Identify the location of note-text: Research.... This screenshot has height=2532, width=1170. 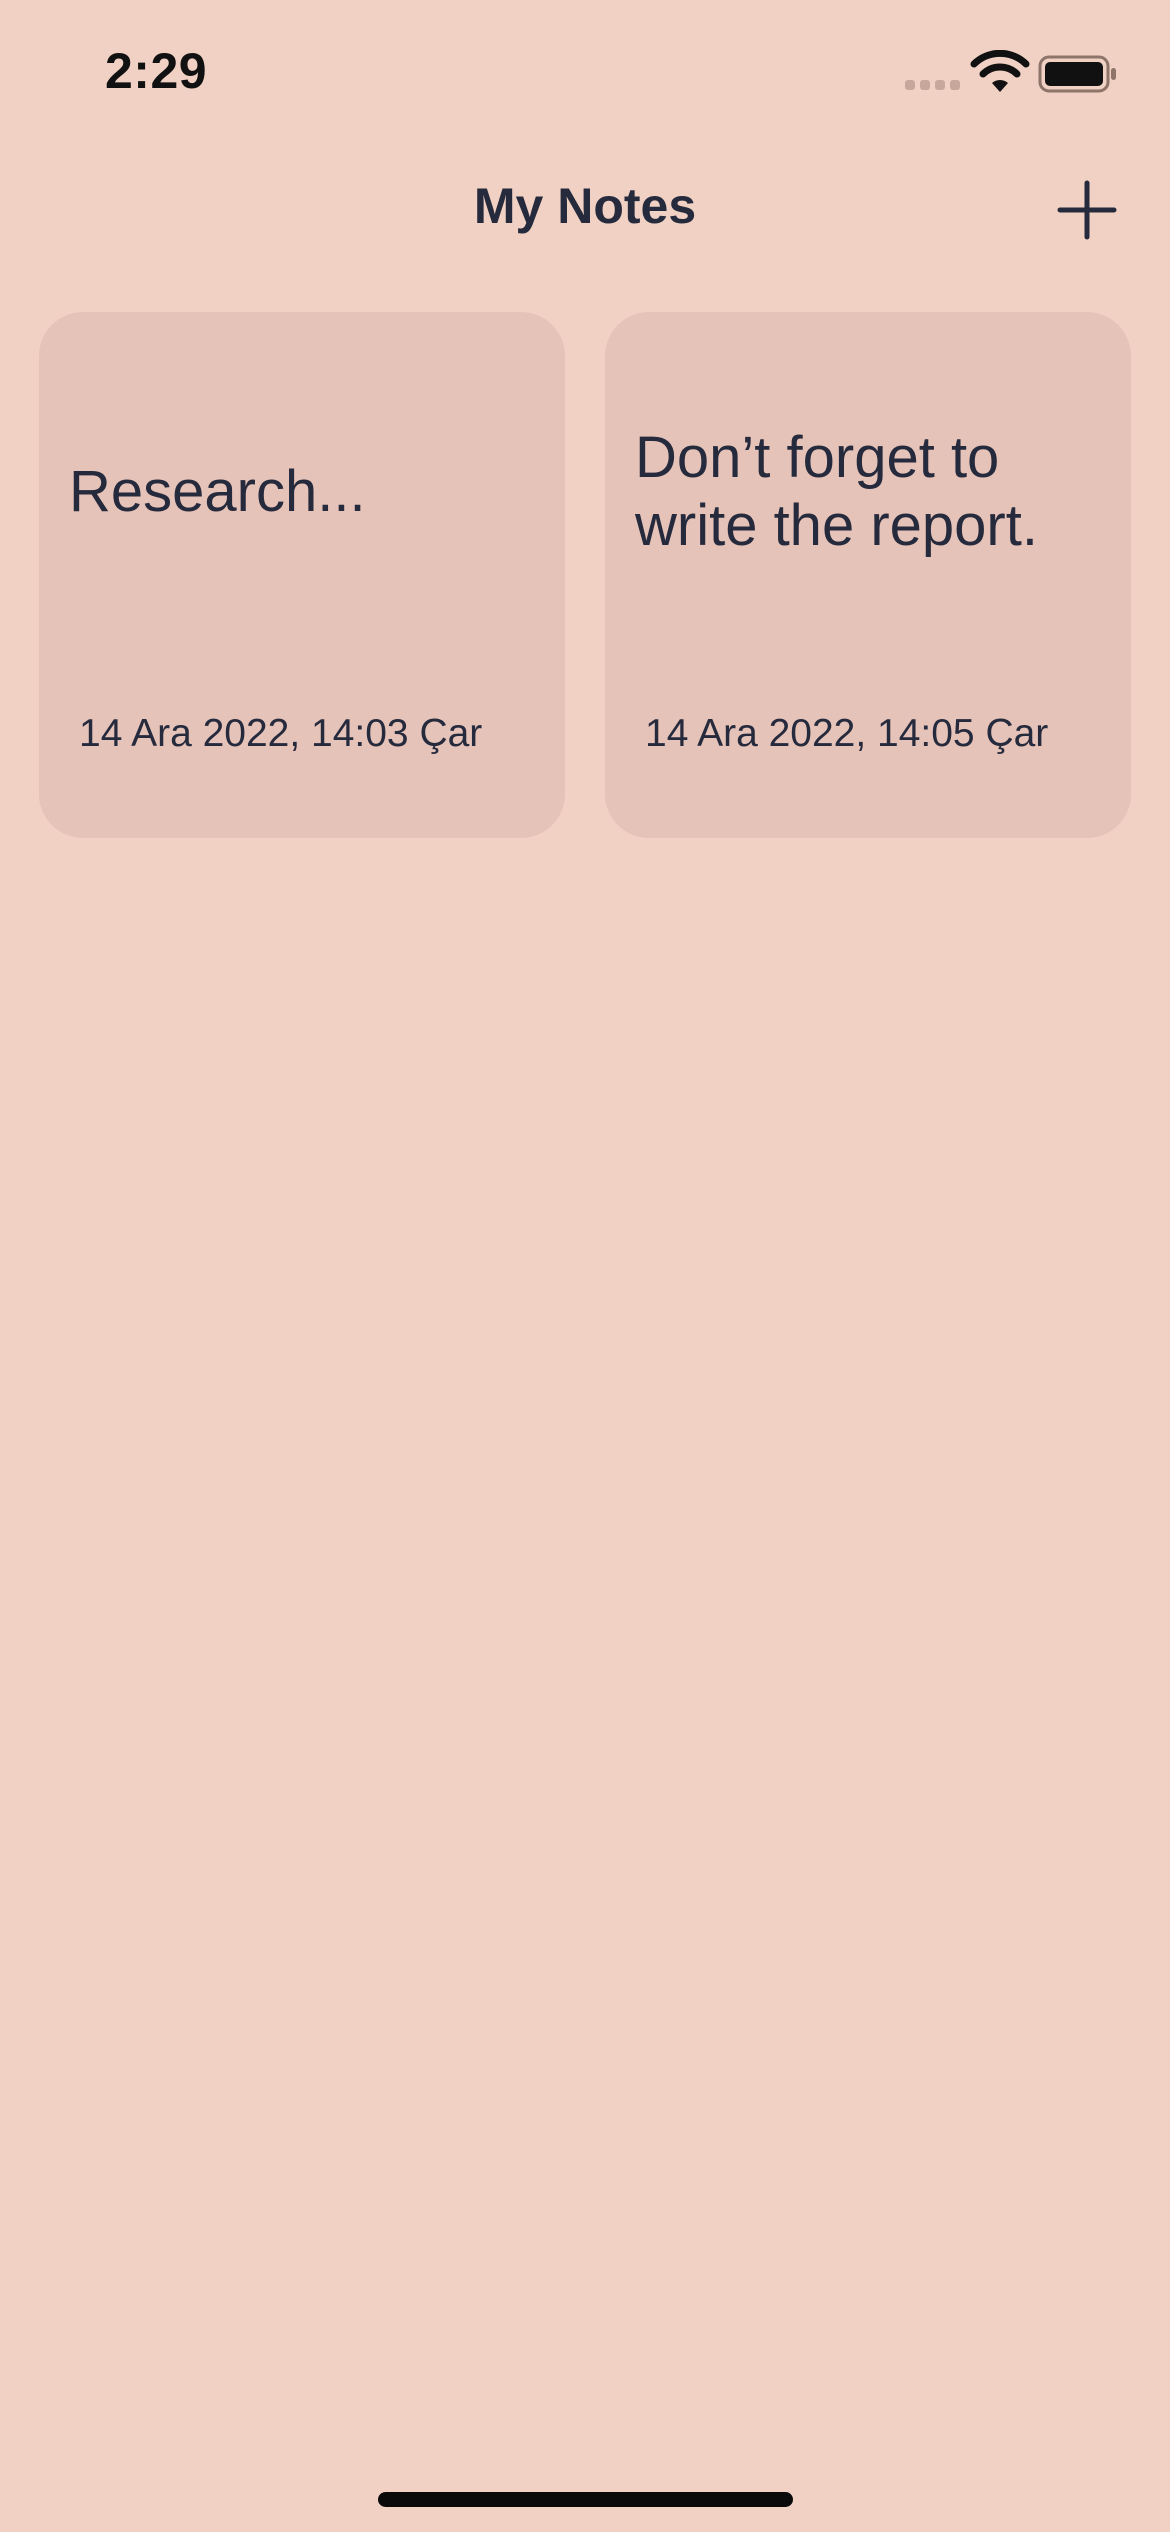
(217, 491).